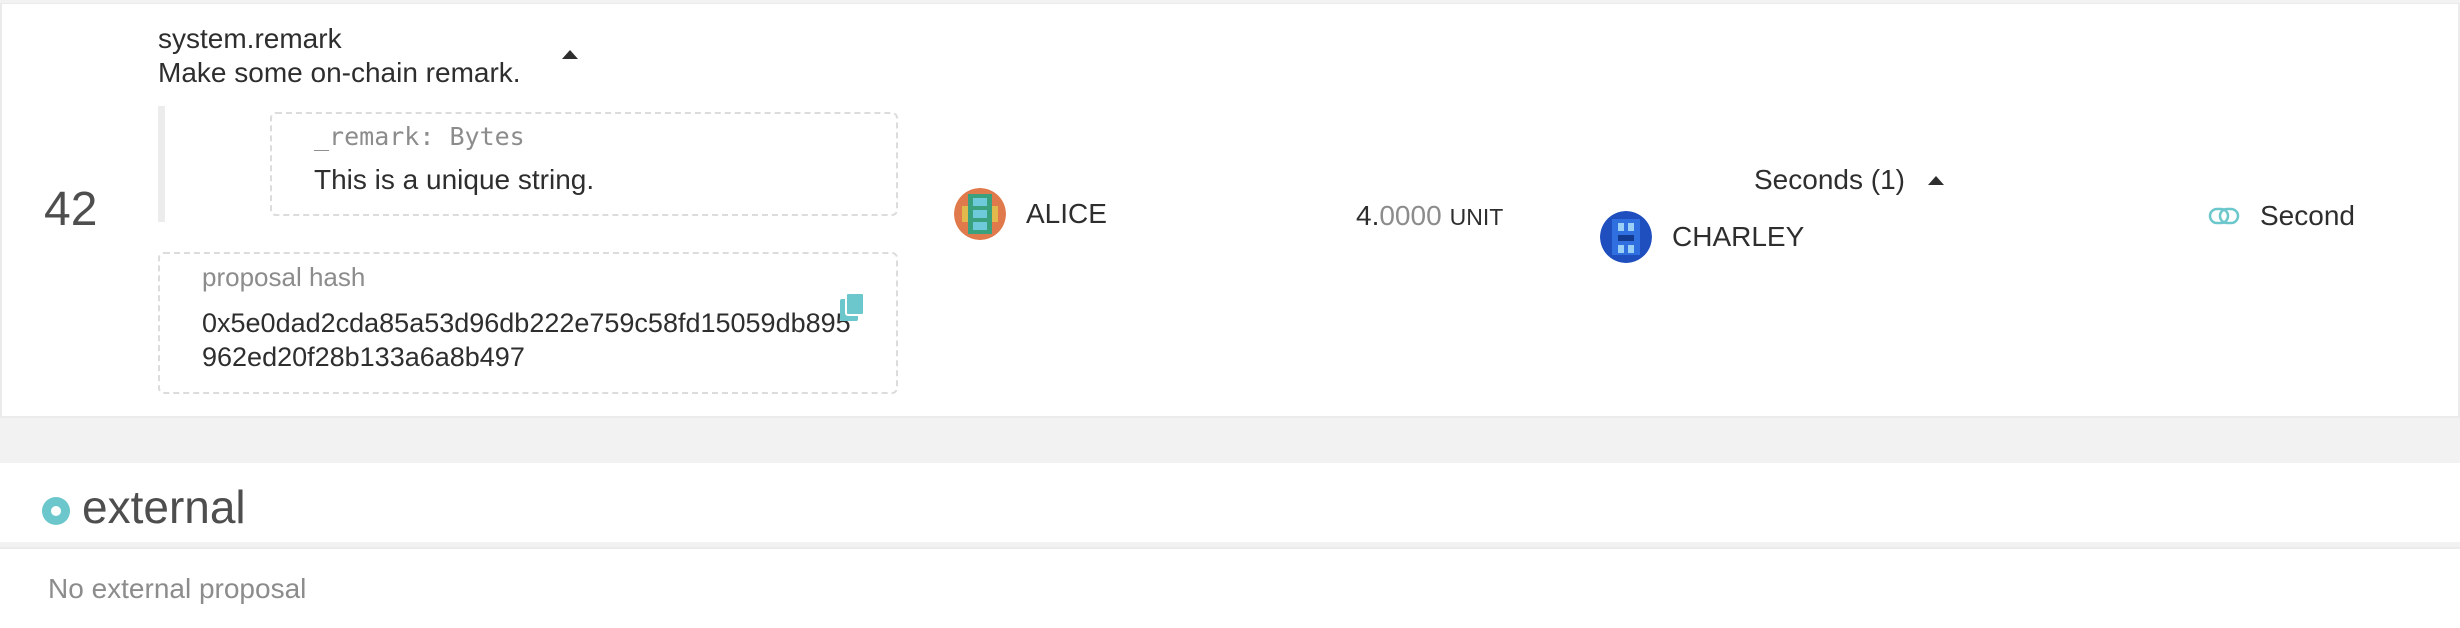  What do you see at coordinates (454, 179) in the screenshot?
I see `param-value: This is a unique string.` at bounding box center [454, 179].